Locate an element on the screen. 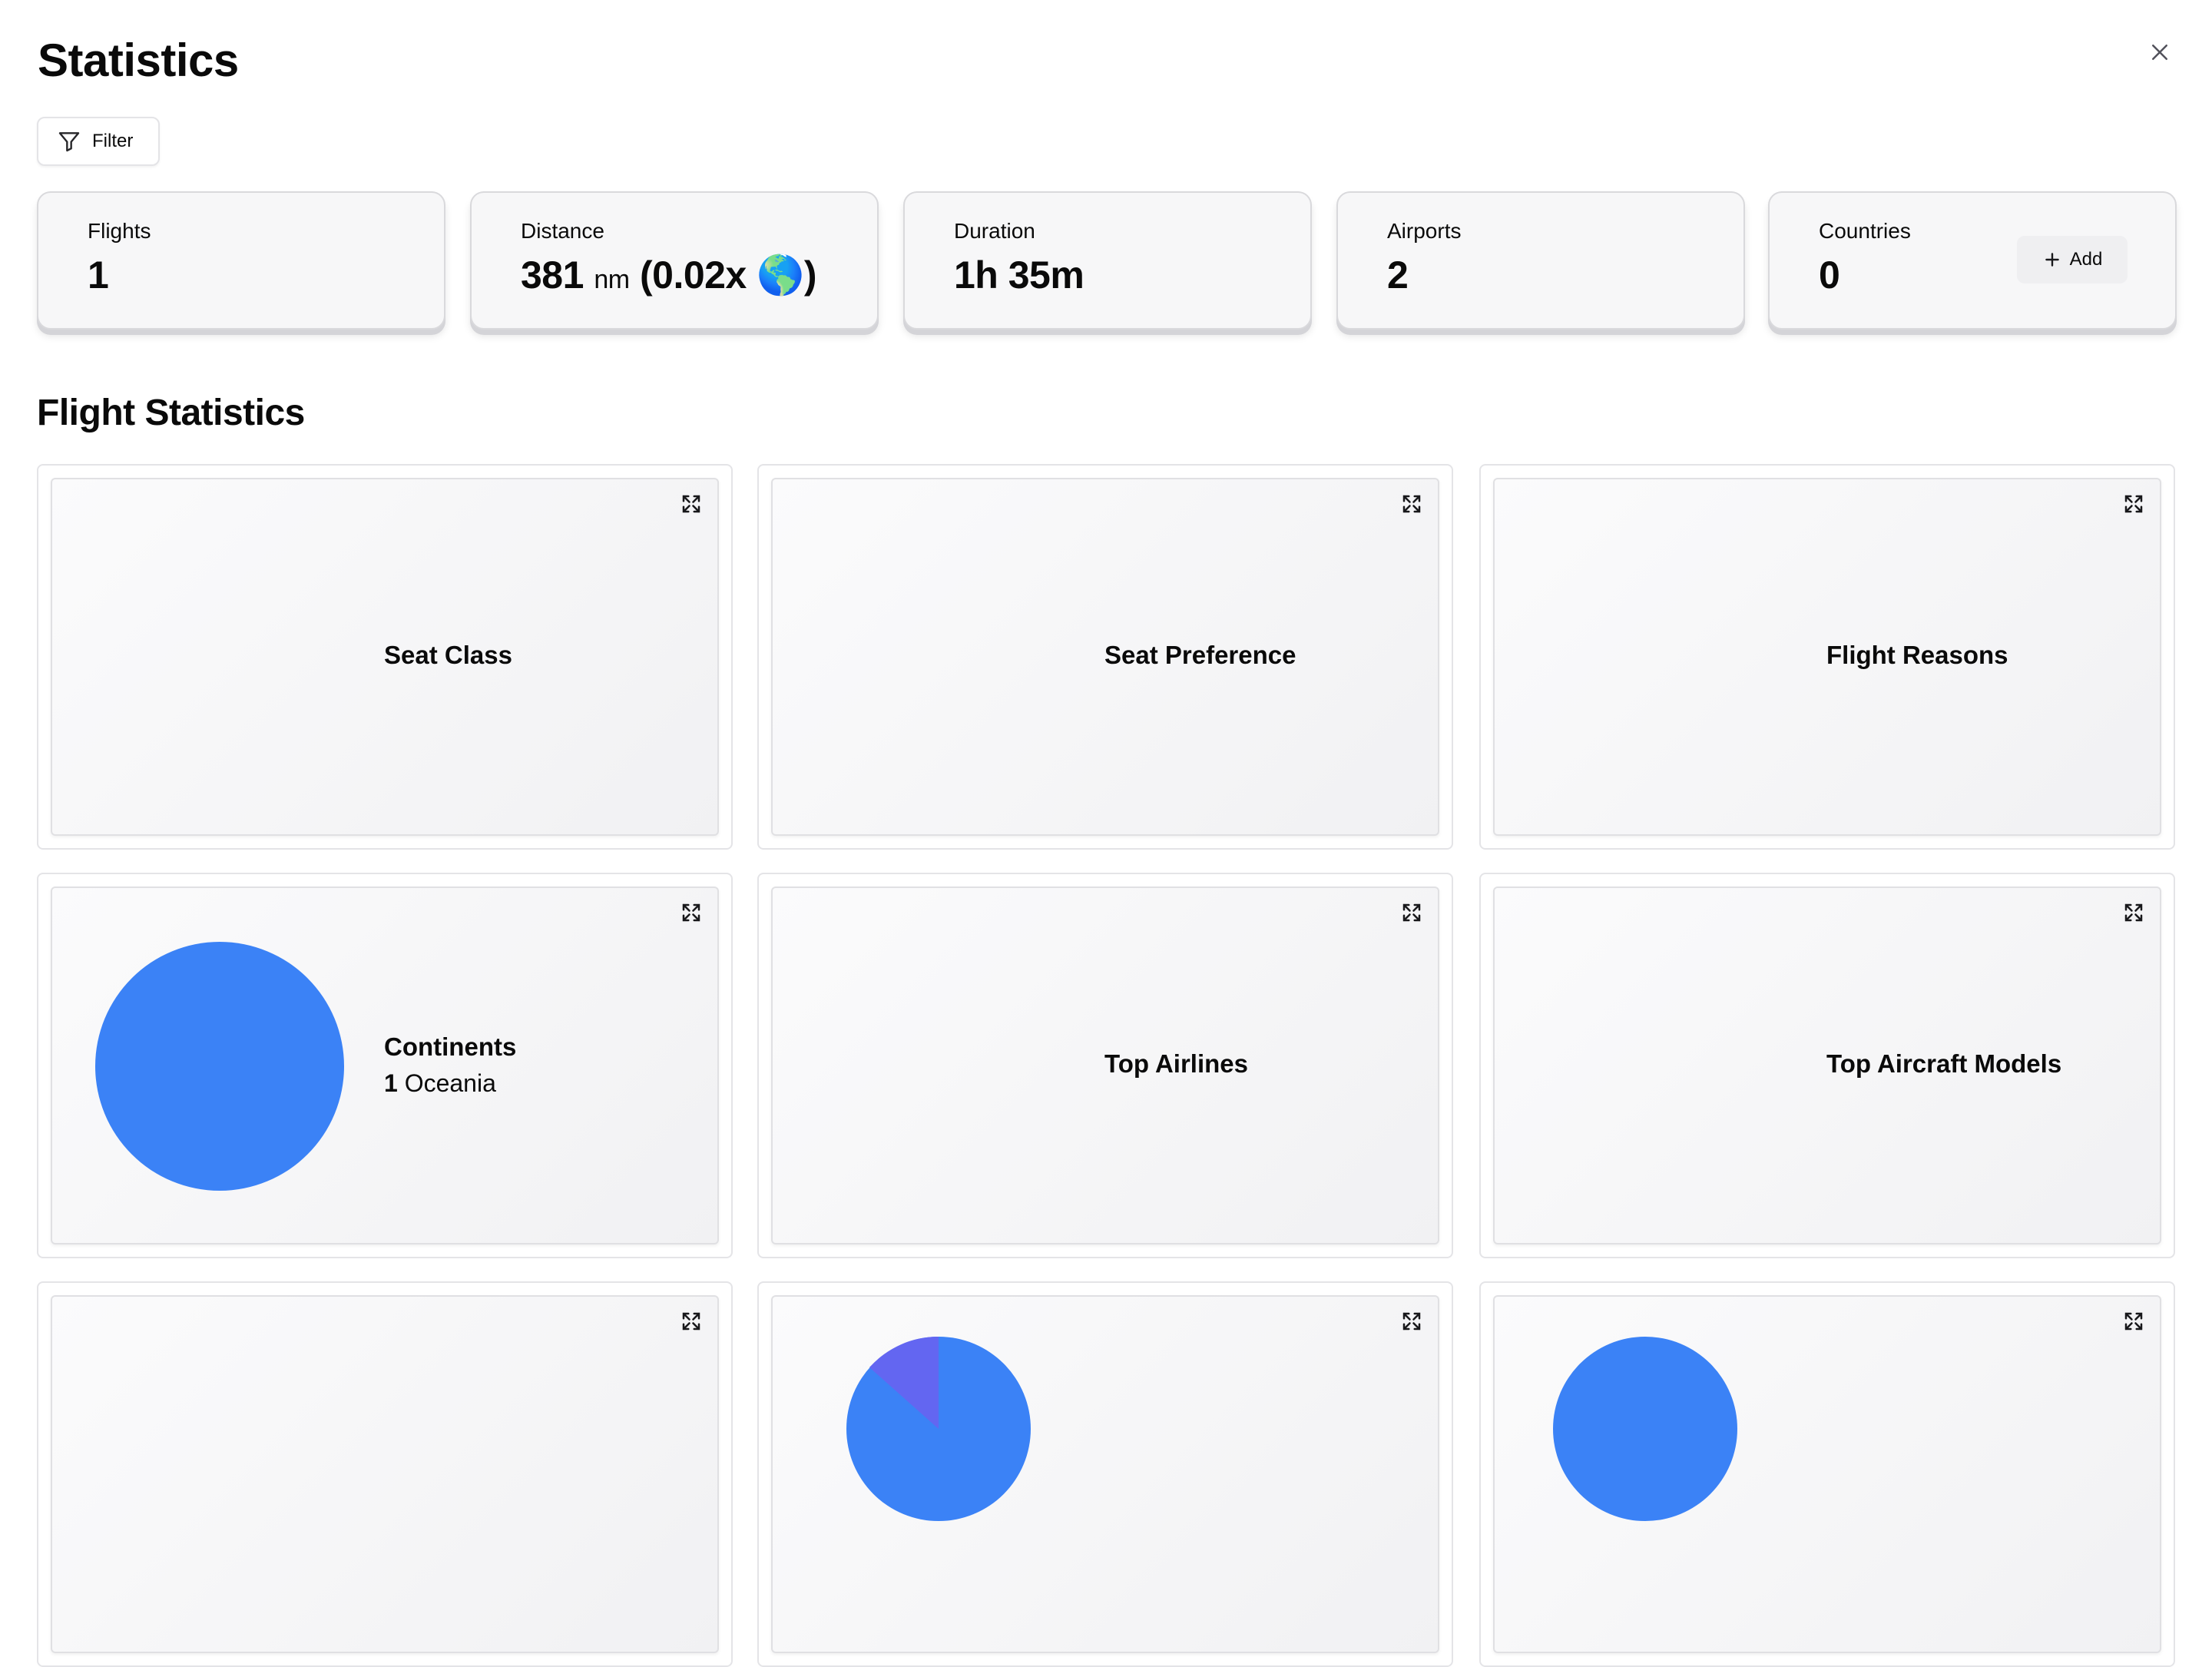  chart-card-top-aircraft-models: Top Aircraft Models is located at coordinates (1827, 1065).